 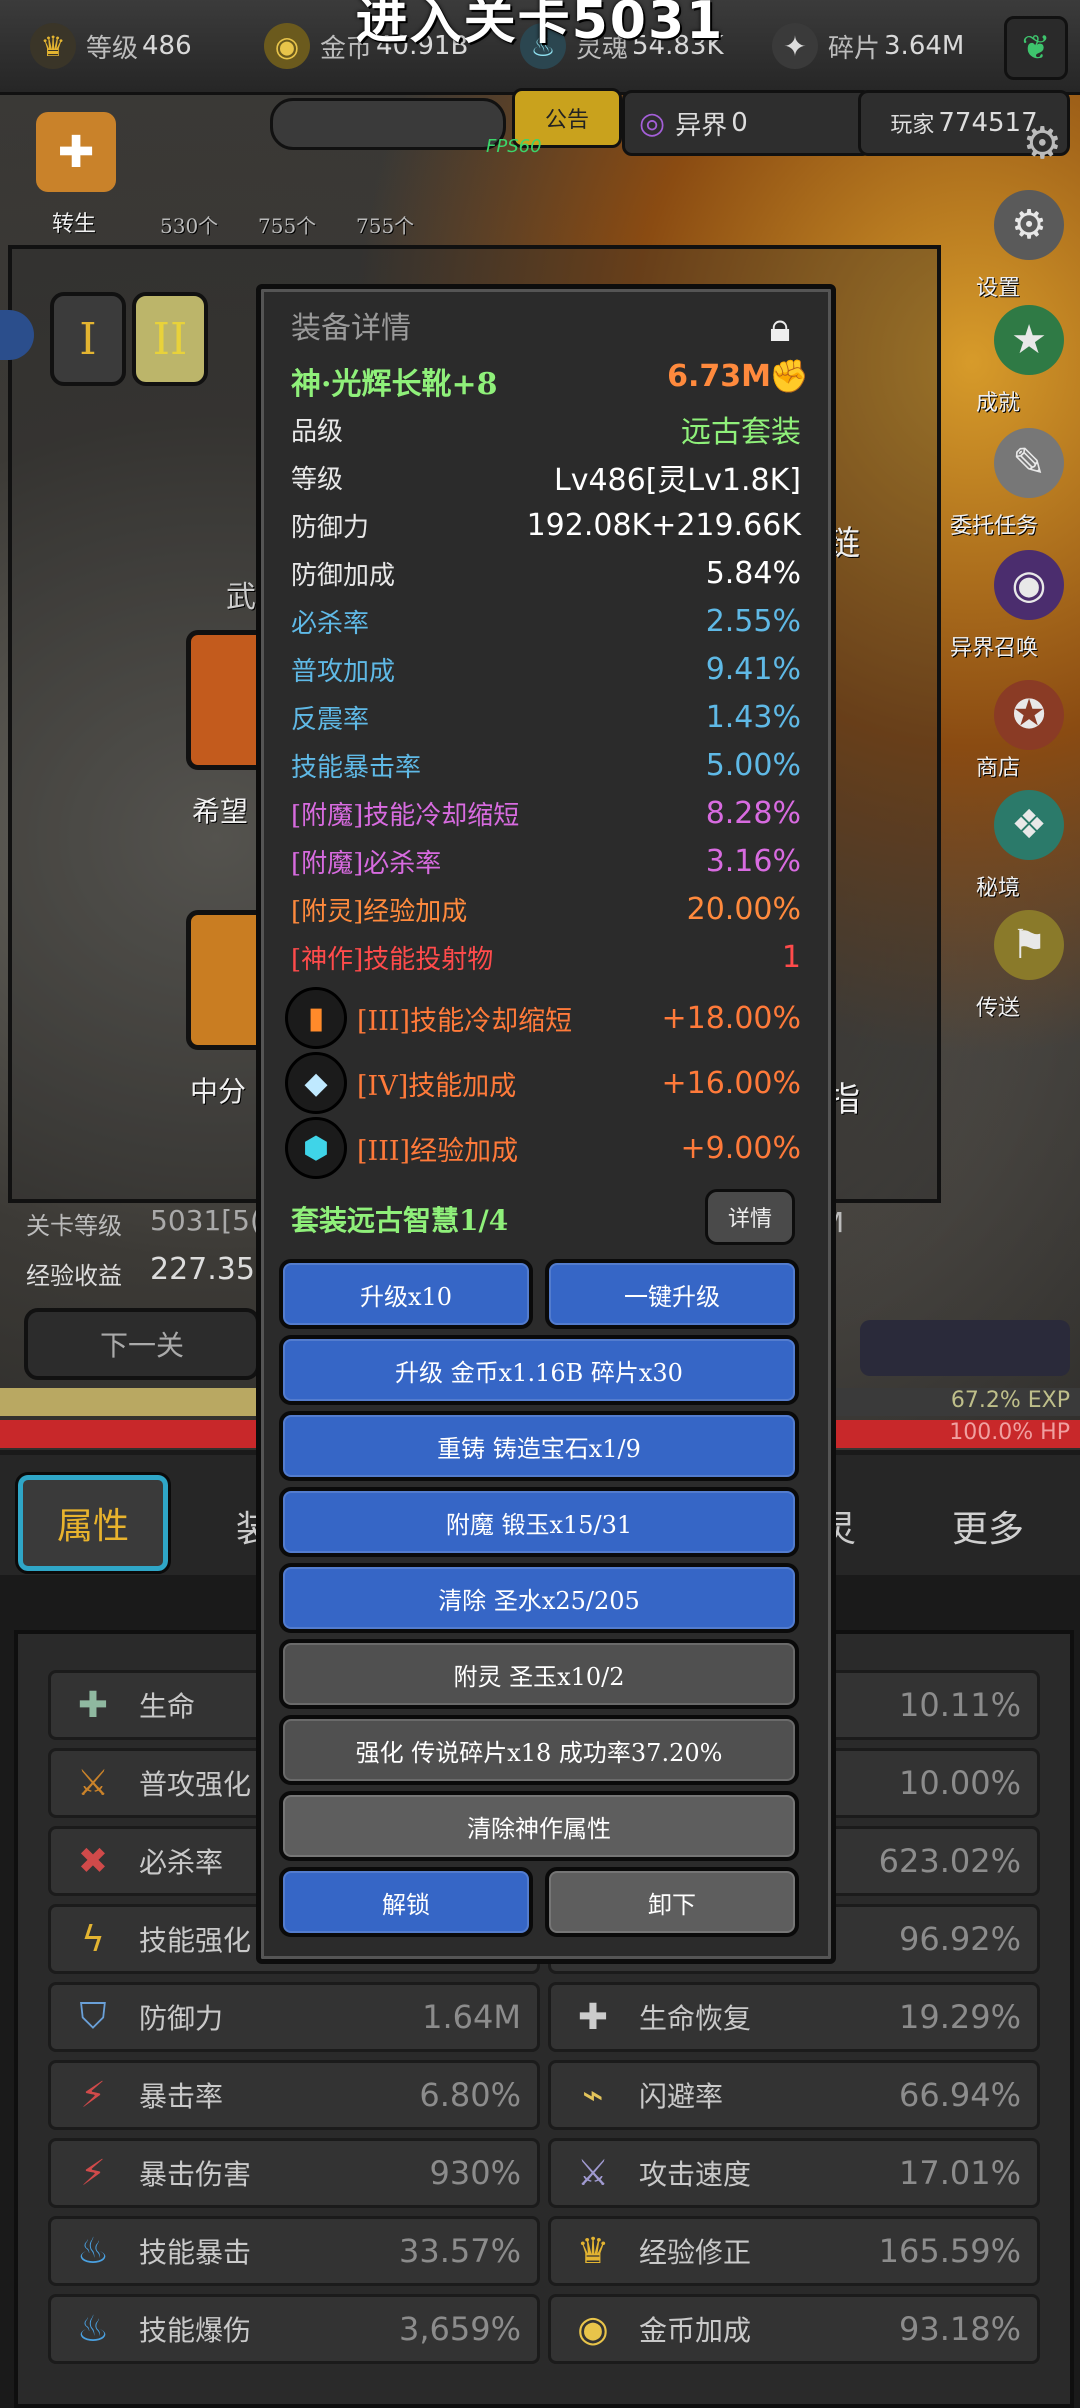 I want to click on stat-value: 192.08K+219.66K, so click(x=663, y=525).